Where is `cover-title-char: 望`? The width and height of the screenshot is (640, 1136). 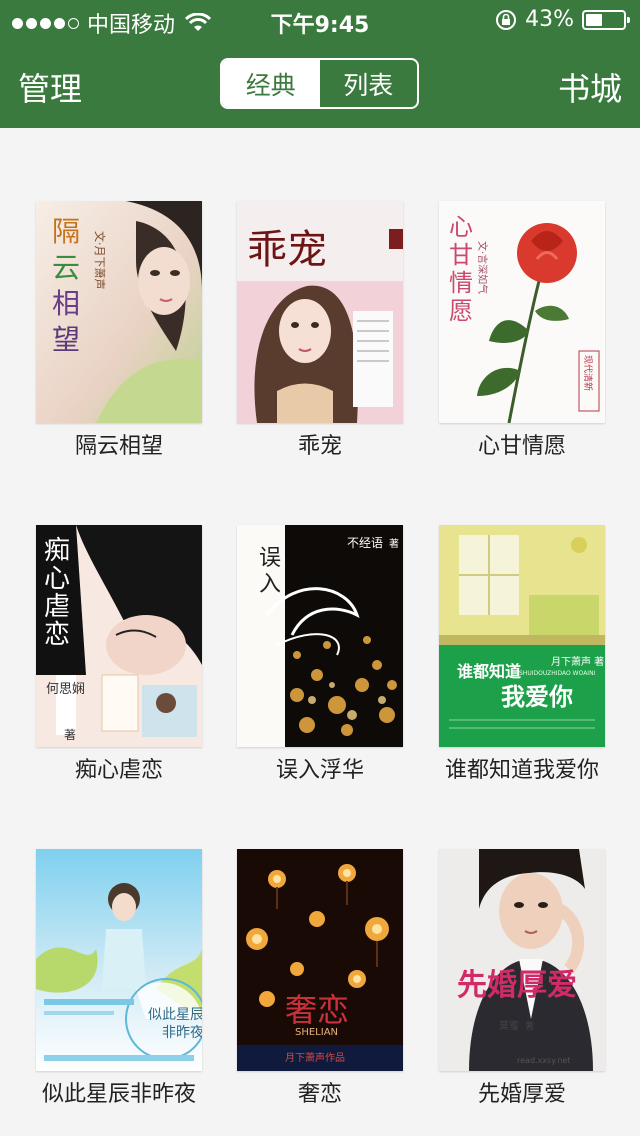 cover-title-char: 望 is located at coordinates (66, 339).